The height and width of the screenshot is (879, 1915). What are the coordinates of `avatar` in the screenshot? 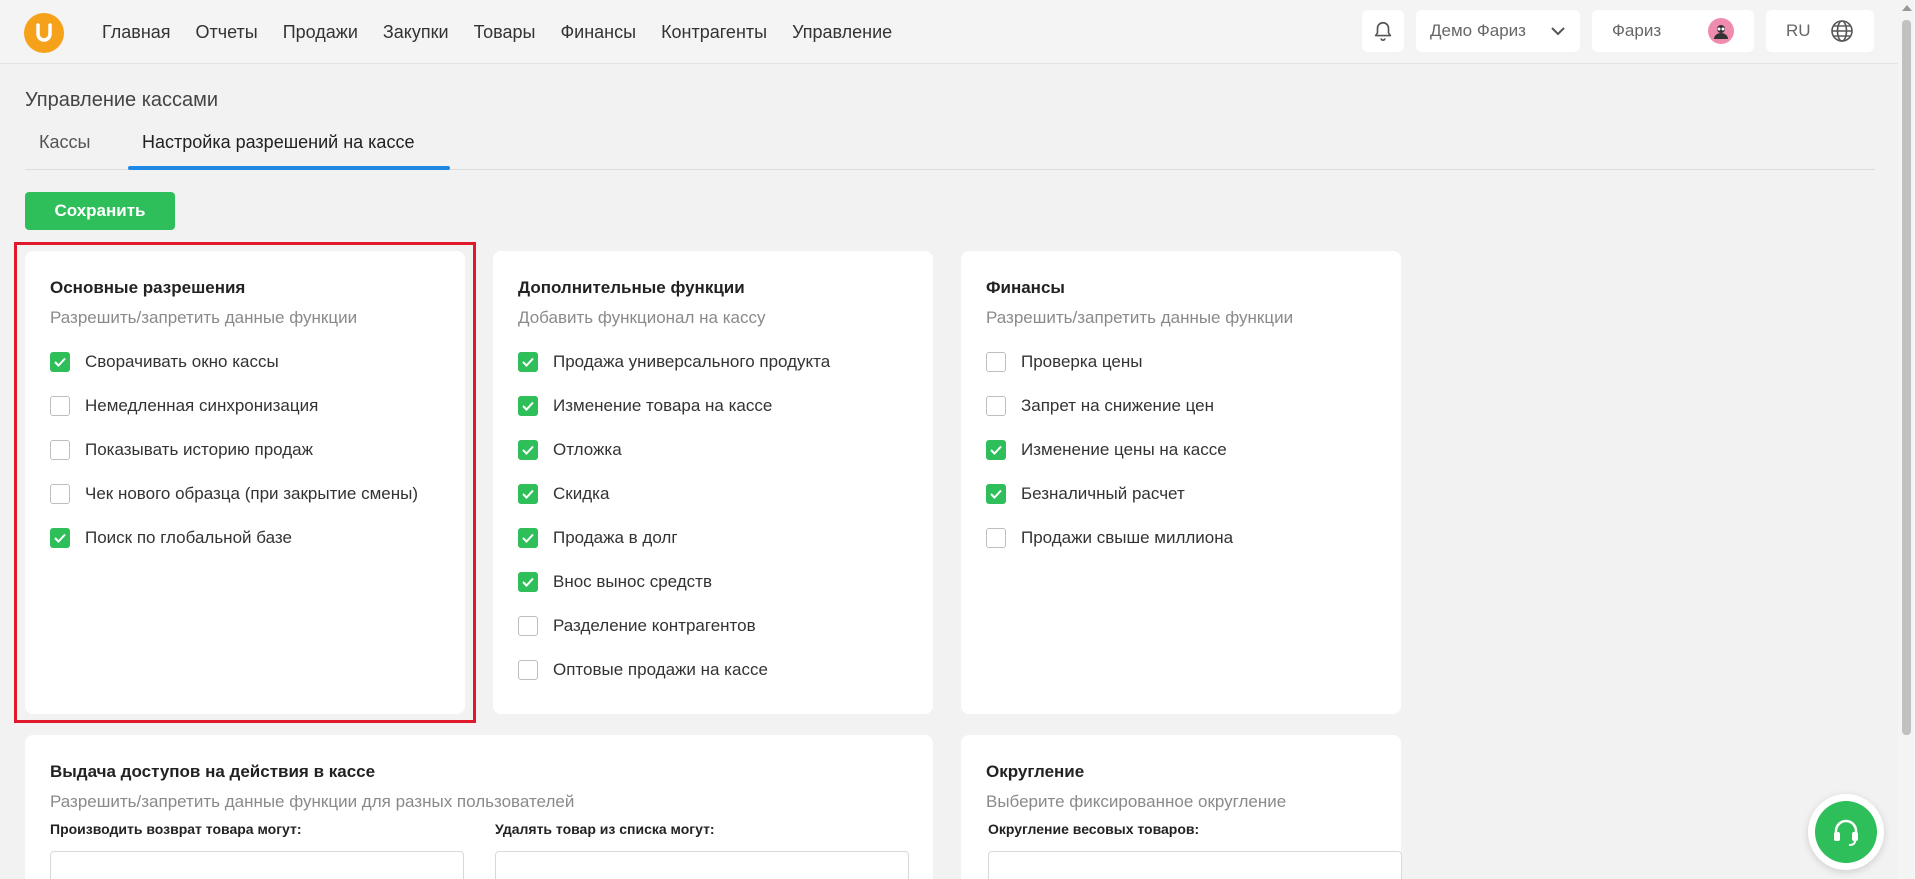 It's located at (1721, 31).